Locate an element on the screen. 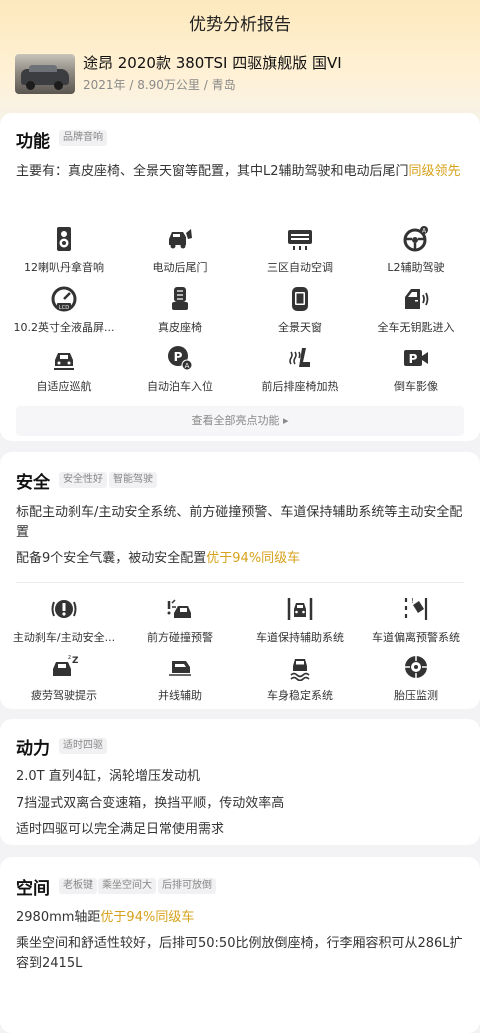 This screenshot has height=1033, width=480. space-title: 空间 is located at coordinates (33, 889).